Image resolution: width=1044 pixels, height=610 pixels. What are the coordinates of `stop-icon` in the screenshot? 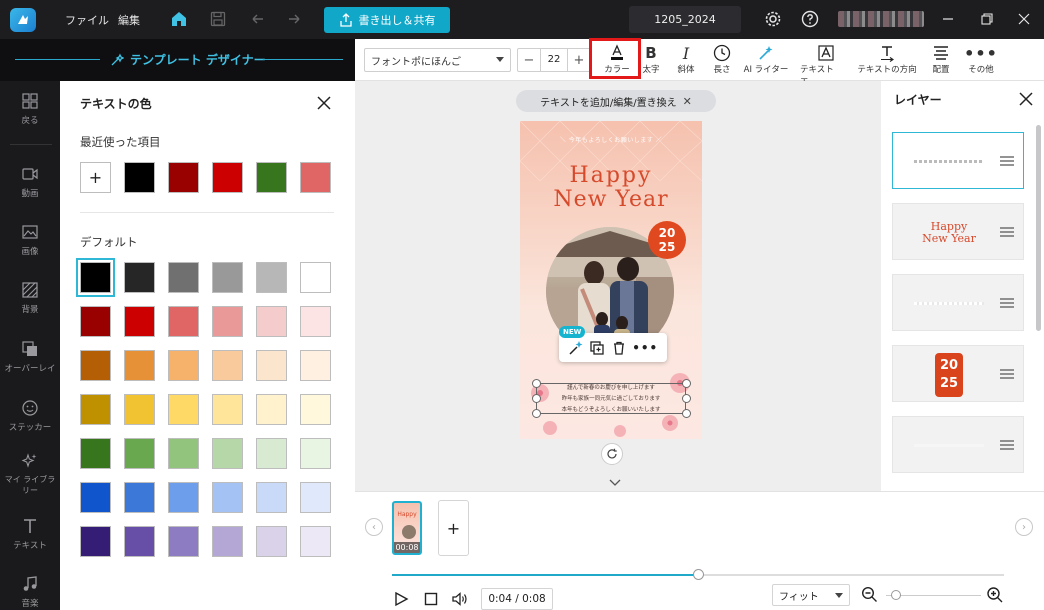 It's located at (431, 599).